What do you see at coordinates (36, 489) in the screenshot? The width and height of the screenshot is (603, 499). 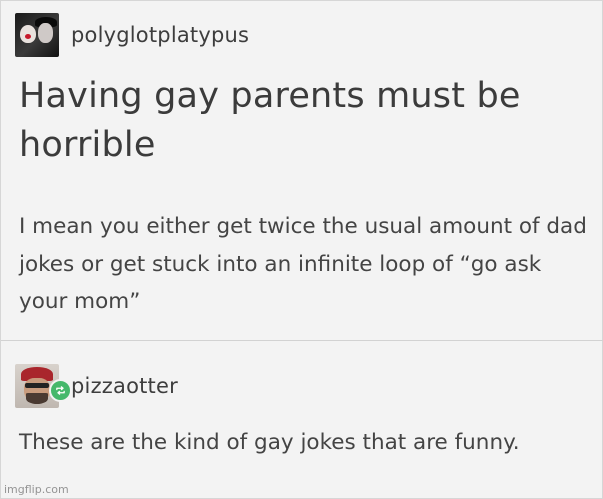 I see `watermark: imgflip.com` at bounding box center [36, 489].